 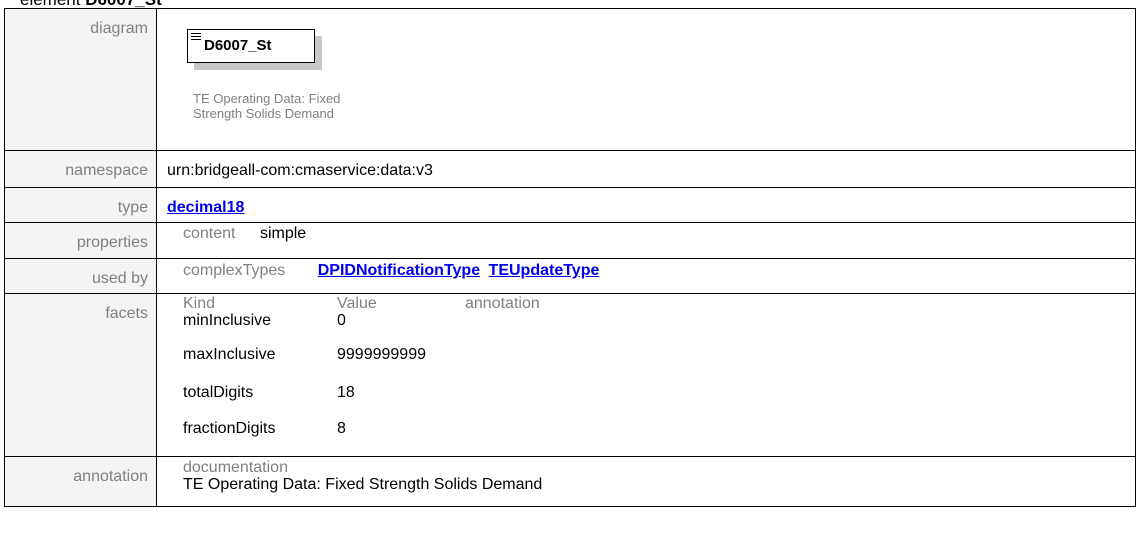 What do you see at coordinates (234, 270) in the screenshot?
I see `used-by-key: complexTypes` at bounding box center [234, 270].